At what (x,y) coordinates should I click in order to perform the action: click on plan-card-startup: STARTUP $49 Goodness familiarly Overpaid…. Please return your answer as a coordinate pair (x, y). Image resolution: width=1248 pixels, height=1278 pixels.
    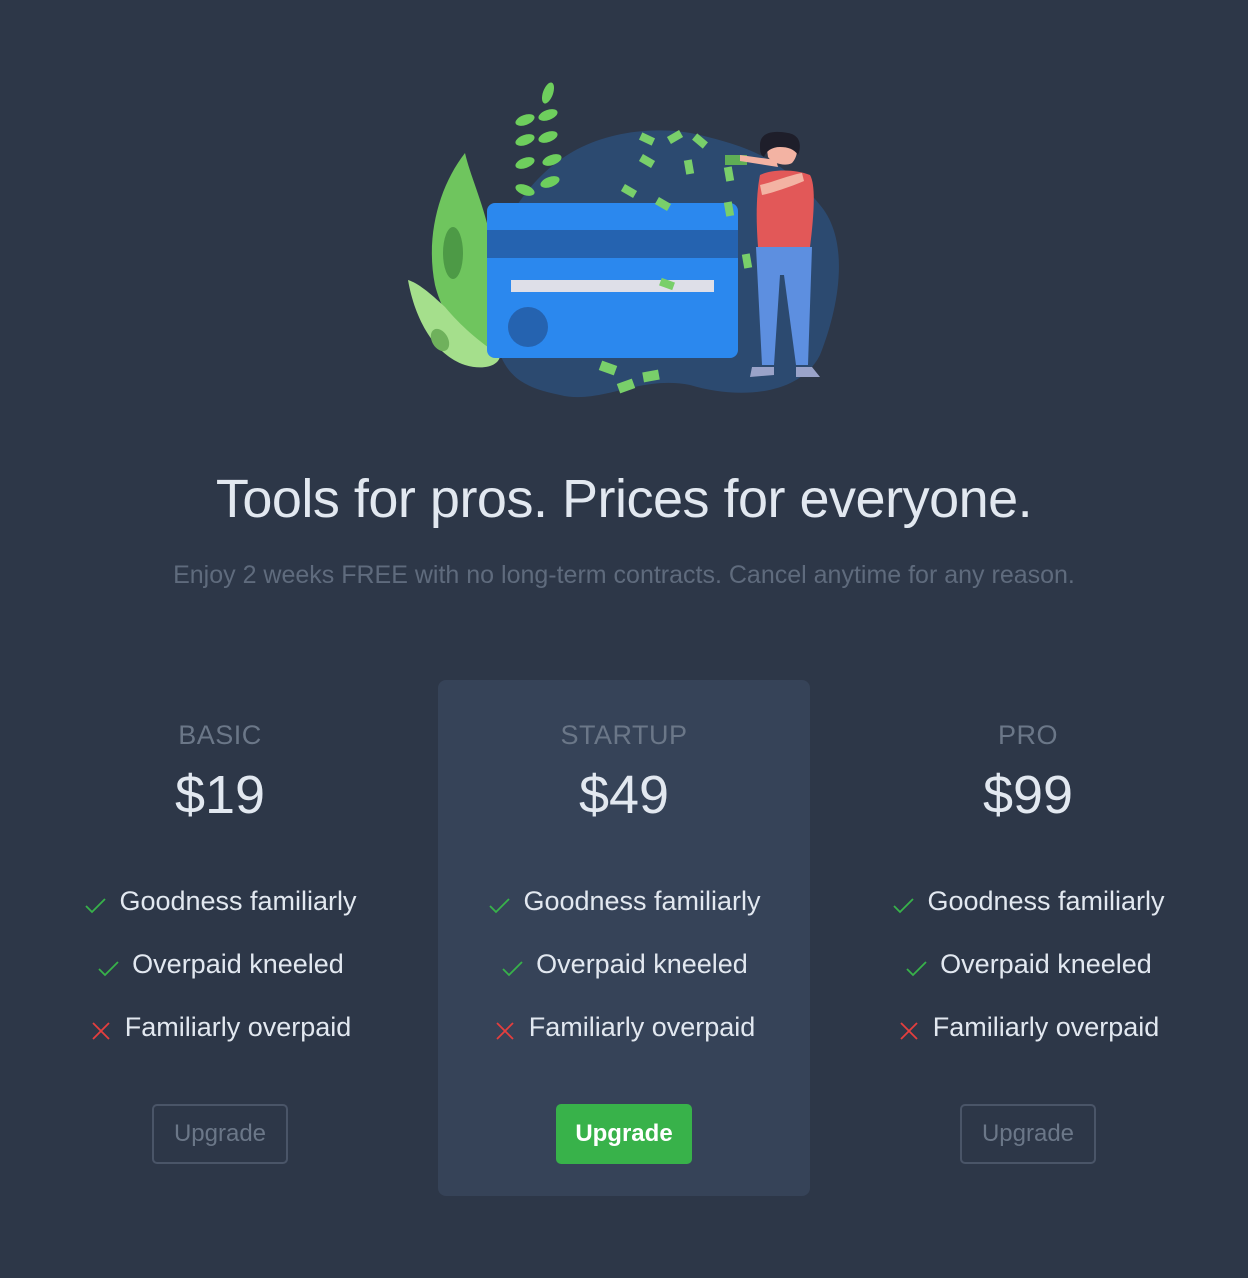
    Looking at the image, I should click on (624, 938).